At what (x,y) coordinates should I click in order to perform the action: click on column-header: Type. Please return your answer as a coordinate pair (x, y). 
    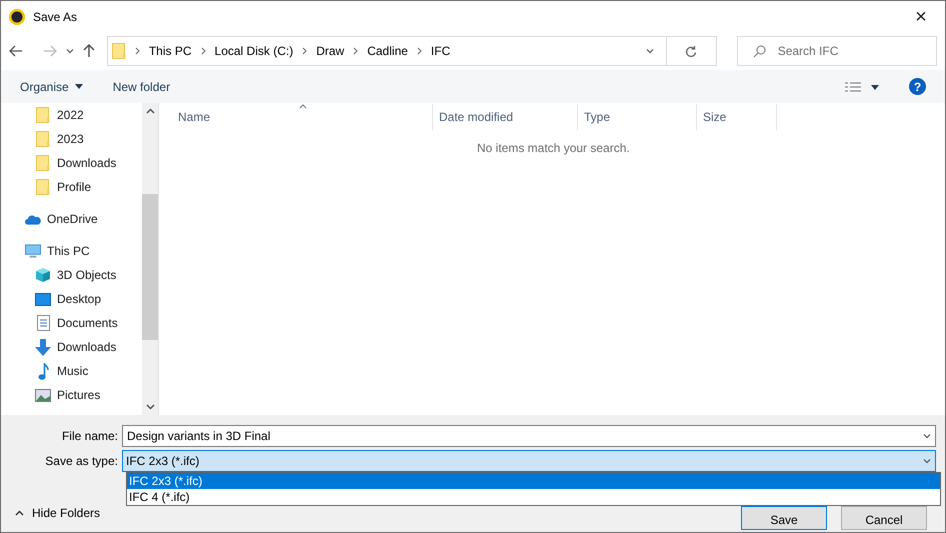
    Looking at the image, I should click on (637, 117).